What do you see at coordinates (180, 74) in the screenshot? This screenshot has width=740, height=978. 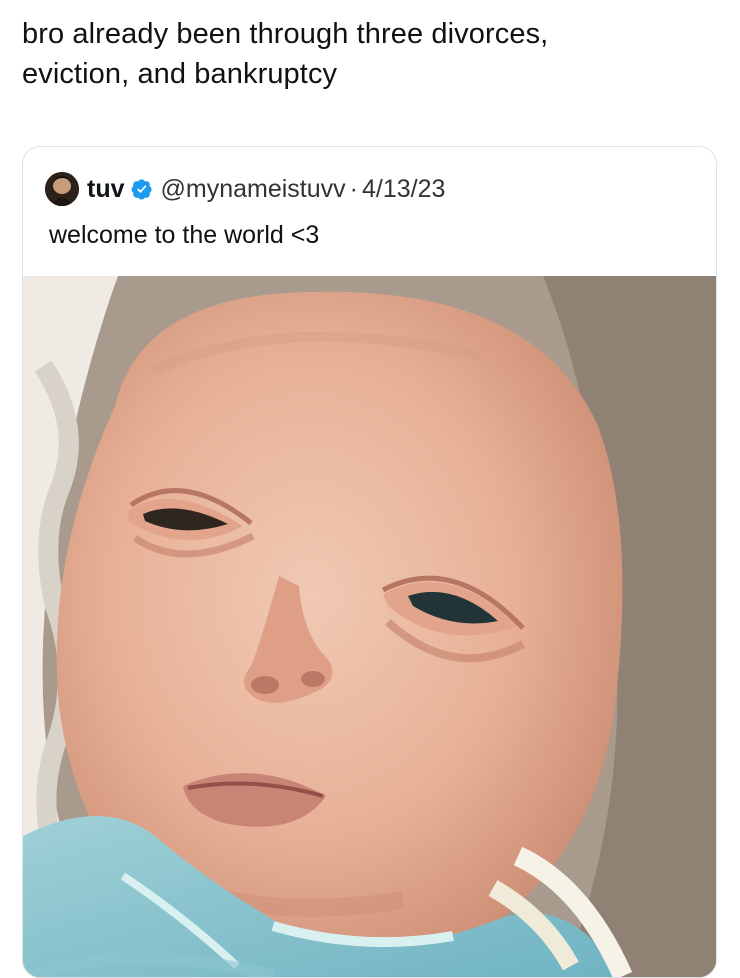 I see `caption-line-2: eviction, and bankruptcy` at bounding box center [180, 74].